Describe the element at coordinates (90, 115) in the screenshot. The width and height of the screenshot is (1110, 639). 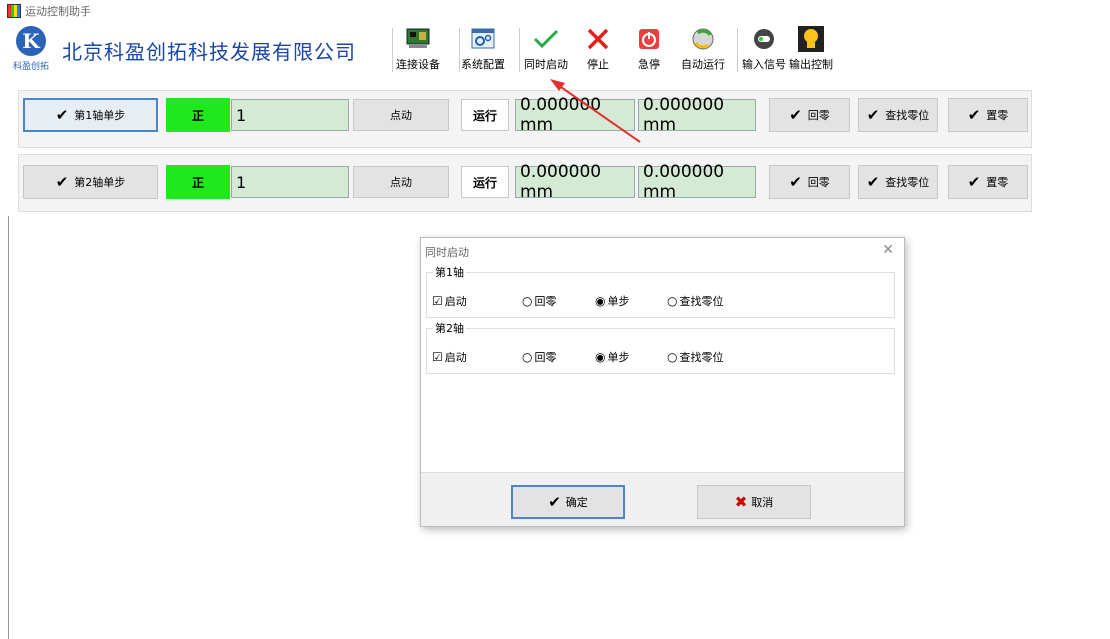
I see `axis1-step-button: ✔ 第1轴单步` at that location.